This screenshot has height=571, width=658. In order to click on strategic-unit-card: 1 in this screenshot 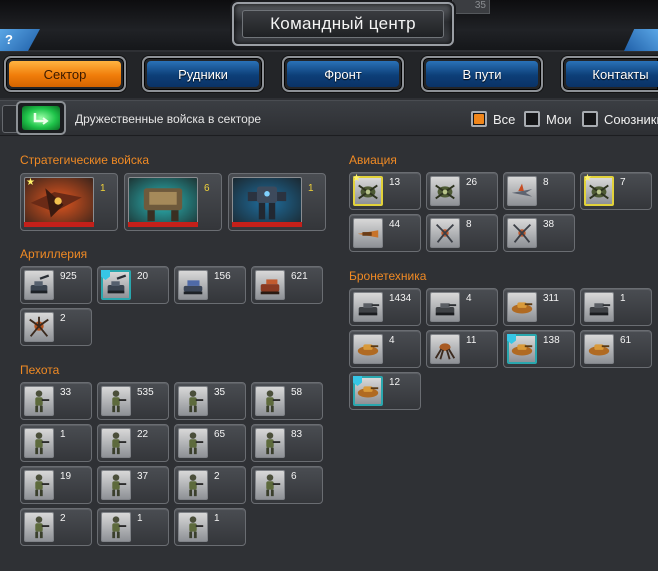, I will do `click(277, 202)`.